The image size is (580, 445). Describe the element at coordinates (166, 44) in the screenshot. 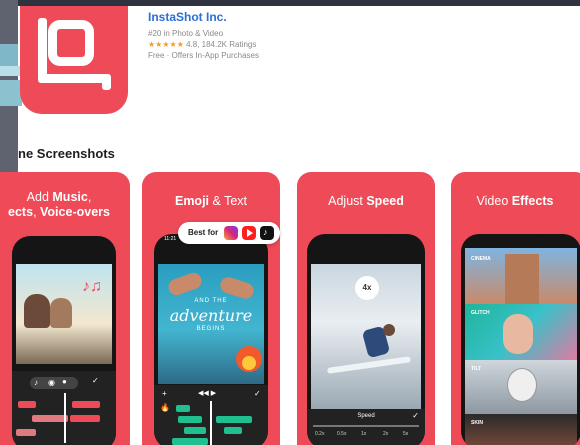

I see `star-rating-icon: ★★★★★` at that location.